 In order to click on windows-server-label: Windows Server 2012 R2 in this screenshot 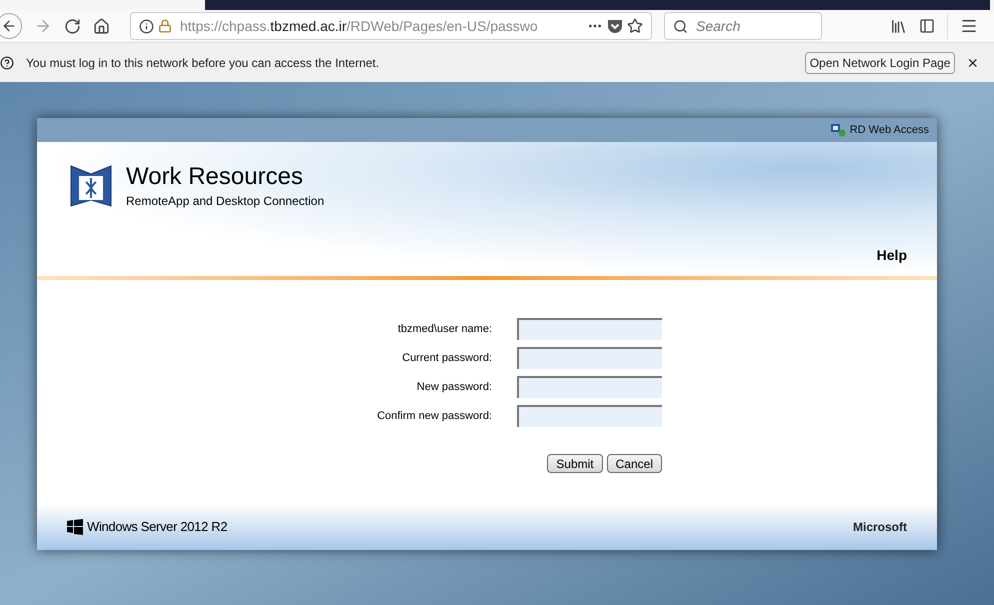, I will do `click(157, 527)`.